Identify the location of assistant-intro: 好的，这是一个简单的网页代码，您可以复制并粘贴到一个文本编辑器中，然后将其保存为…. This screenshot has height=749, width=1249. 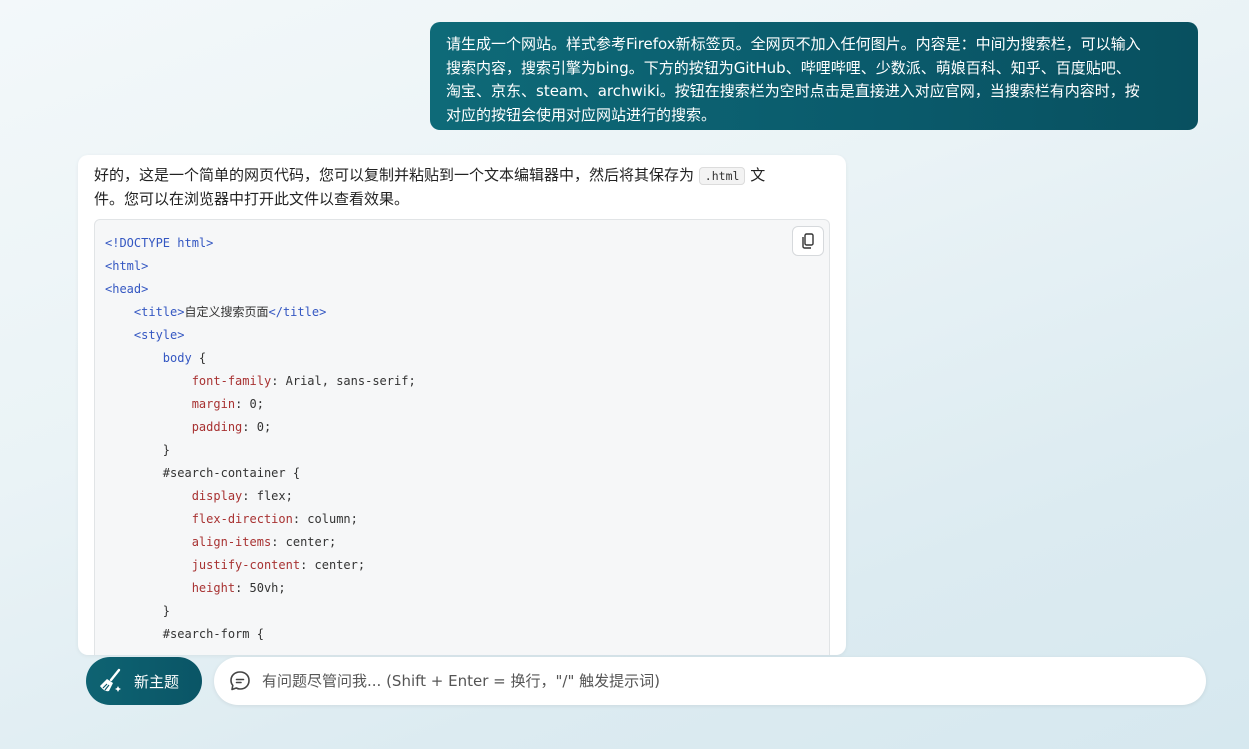
(458, 187).